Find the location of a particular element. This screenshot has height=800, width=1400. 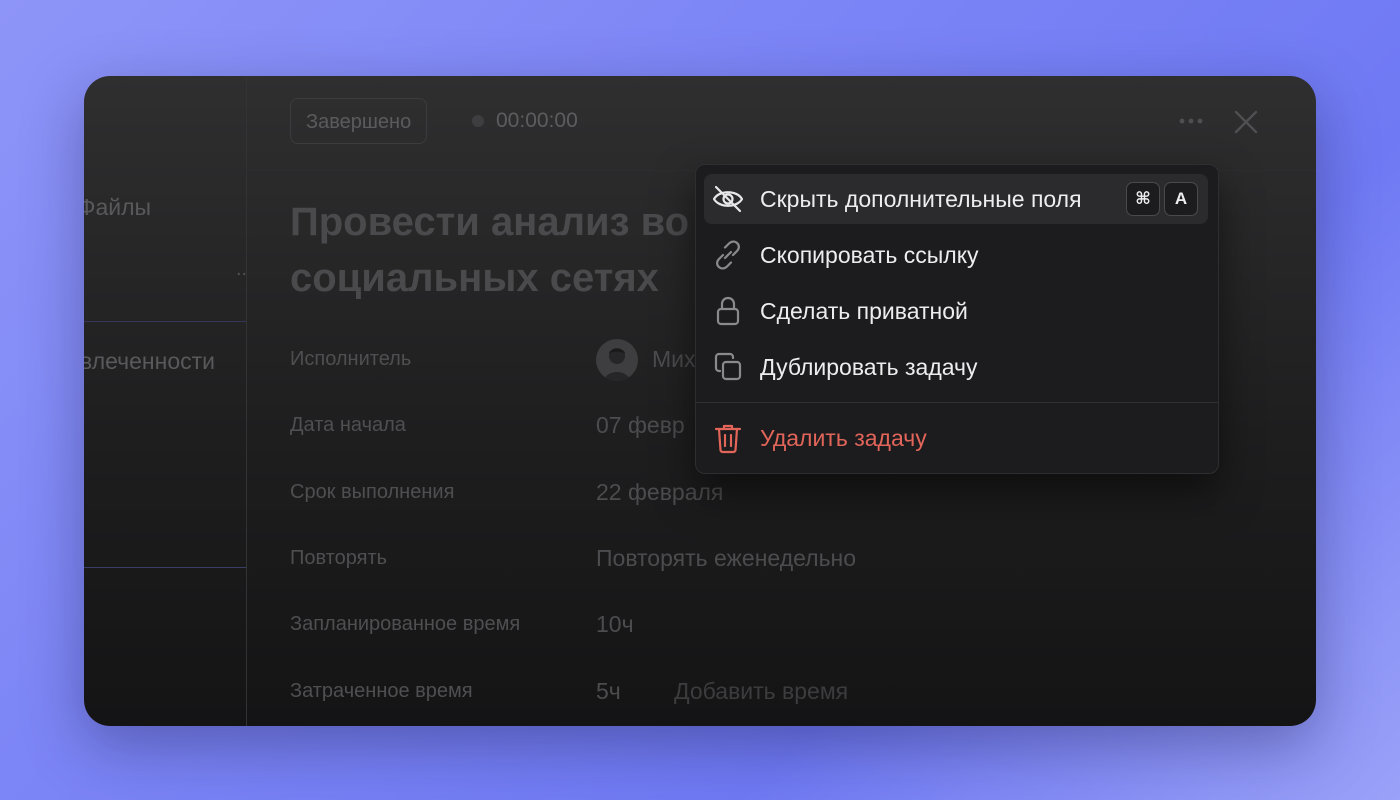

field-label-assignee: Исполнитель is located at coordinates (351, 359).